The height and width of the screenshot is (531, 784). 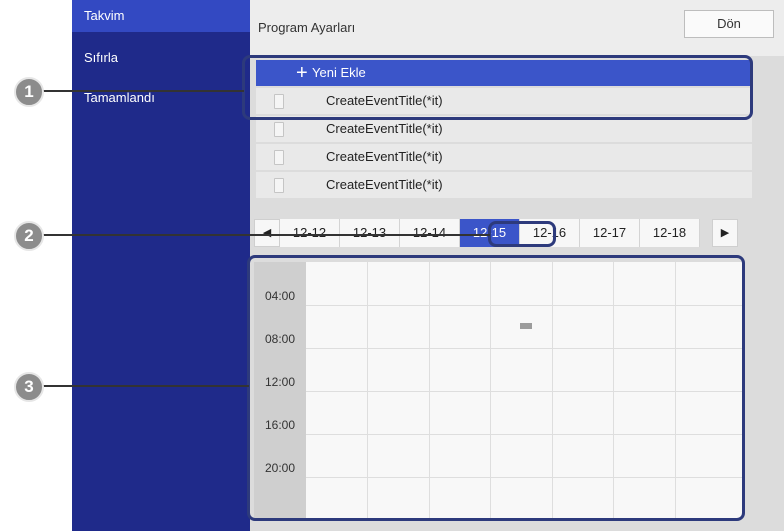 I want to click on sidebar-item-reset: Sıfırla, so click(x=161, y=58).